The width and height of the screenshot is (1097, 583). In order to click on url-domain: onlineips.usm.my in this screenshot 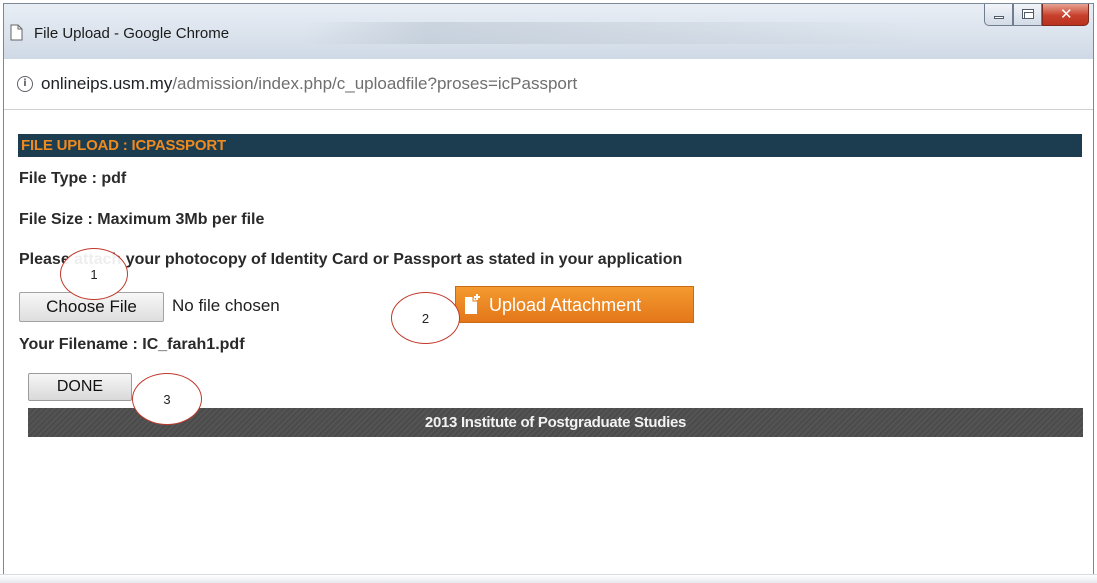, I will do `click(107, 83)`.